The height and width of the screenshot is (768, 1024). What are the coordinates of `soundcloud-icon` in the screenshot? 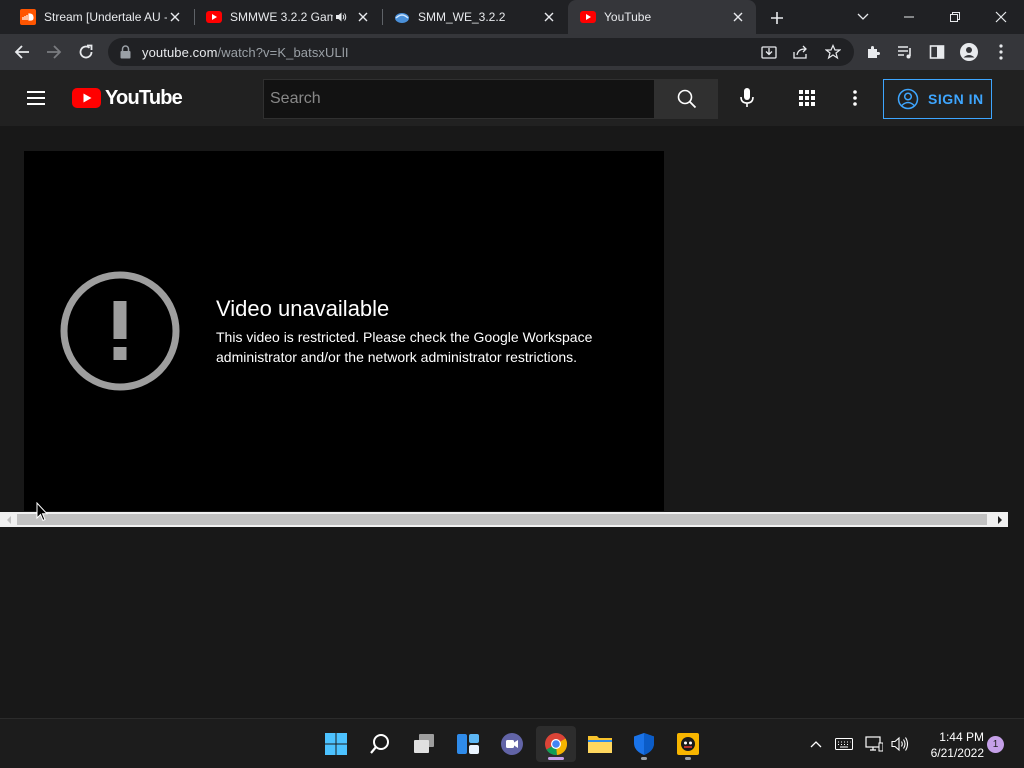 It's located at (28, 17).